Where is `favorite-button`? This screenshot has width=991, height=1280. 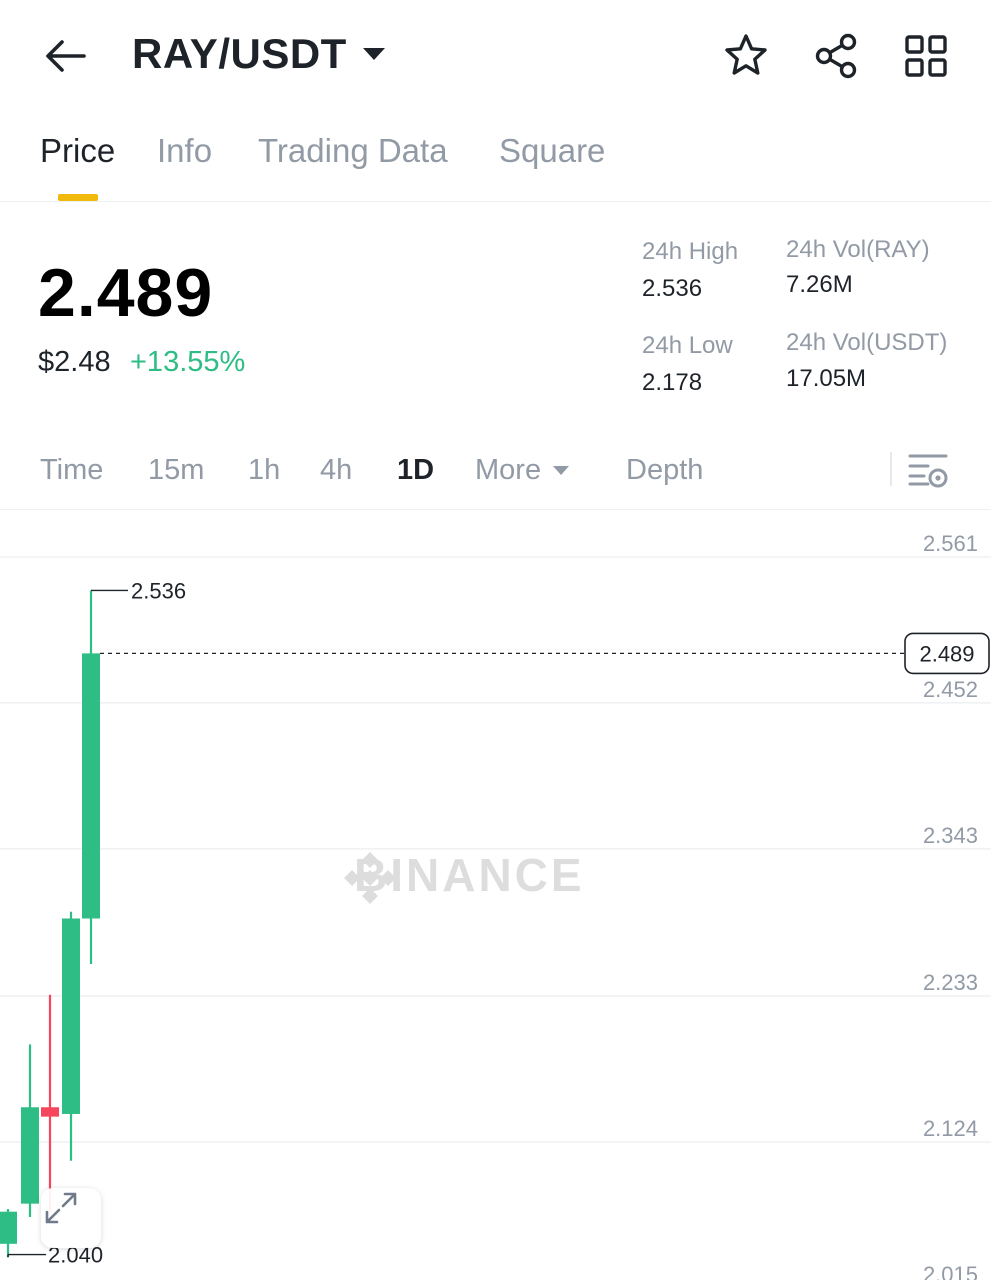
favorite-button is located at coordinates (746, 56).